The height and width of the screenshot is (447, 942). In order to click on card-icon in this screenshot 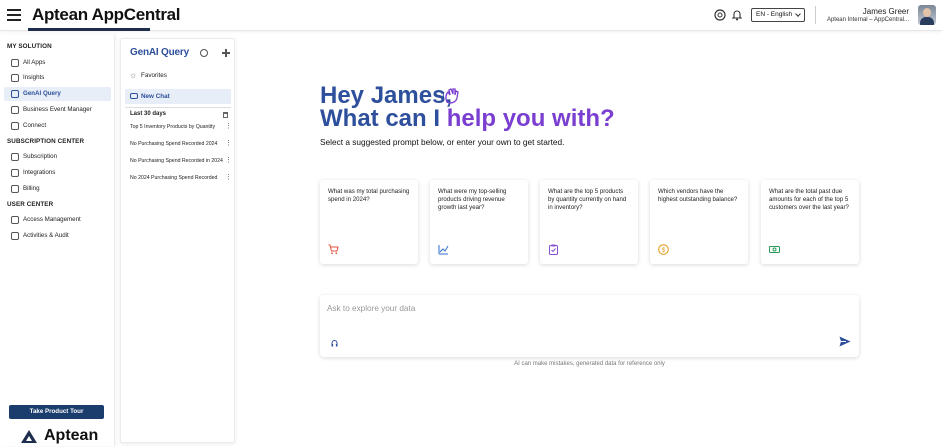, I will do `click(15, 189)`.